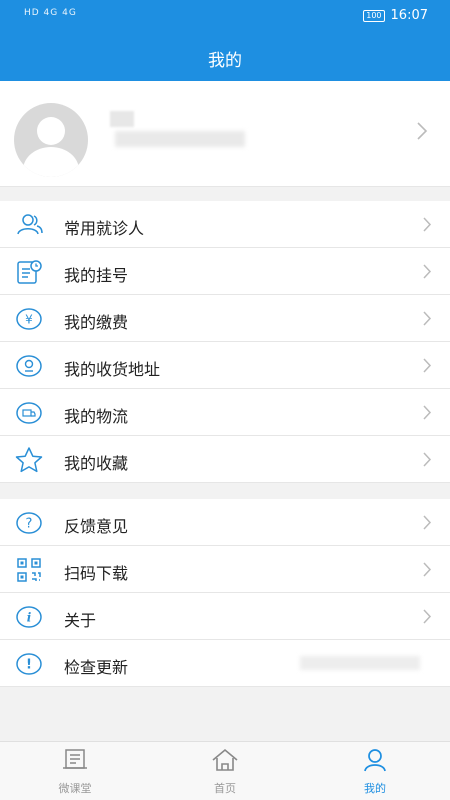 The height and width of the screenshot is (800, 450). I want to click on menu-item-patients: 常用就诊人, so click(225, 224).